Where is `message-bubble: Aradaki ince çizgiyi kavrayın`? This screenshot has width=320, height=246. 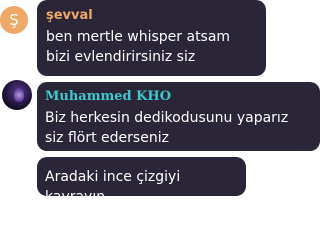 message-bubble: Aradaki ince çizgiyi kavrayın is located at coordinates (141, 181).